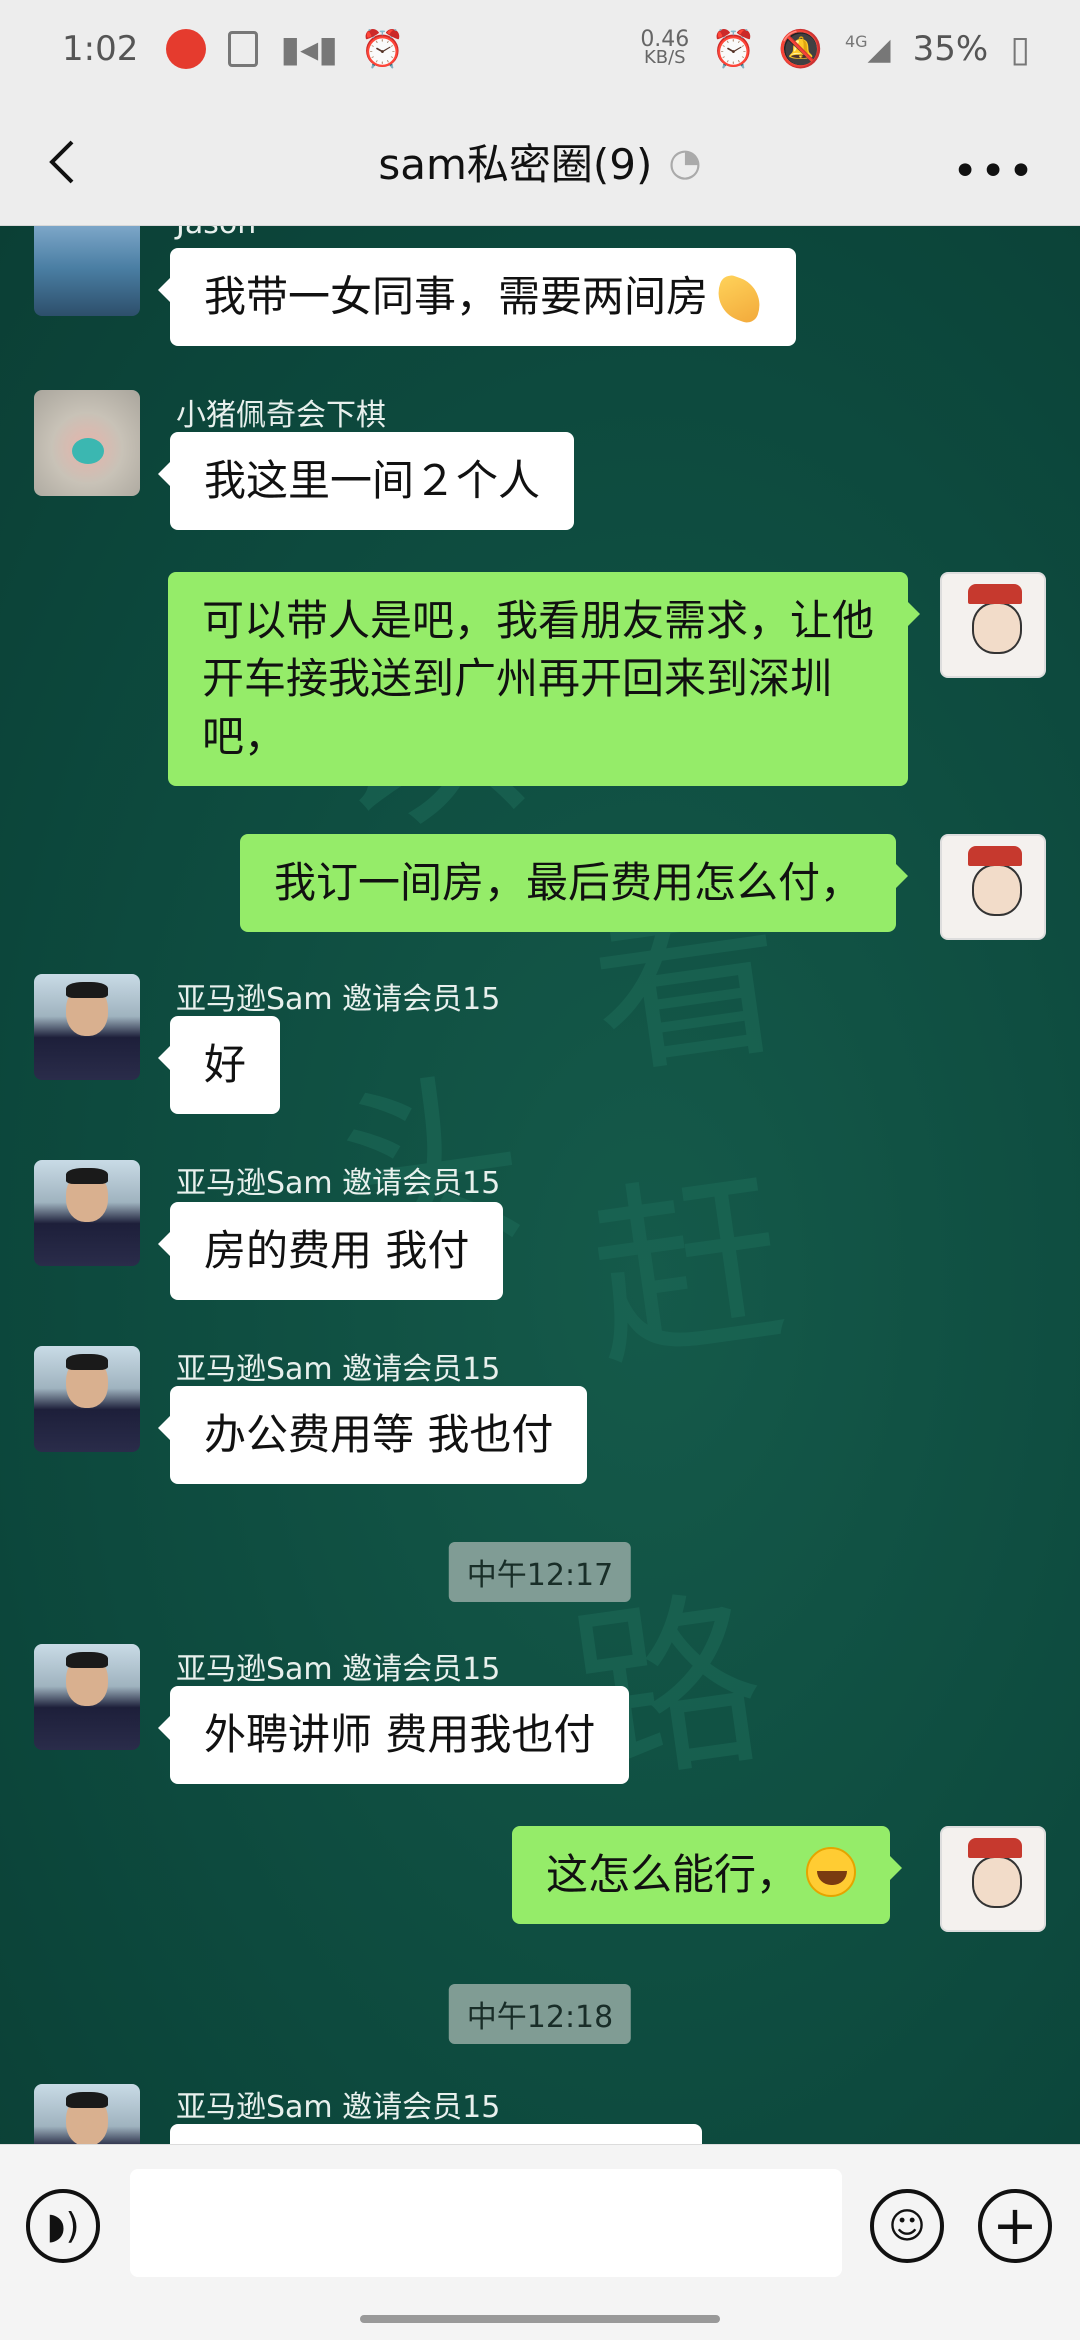 This screenshot has width=1080, height=2340. I want to click on status-icons-left: ▮◂▮ ⏰, so click(285, 49).